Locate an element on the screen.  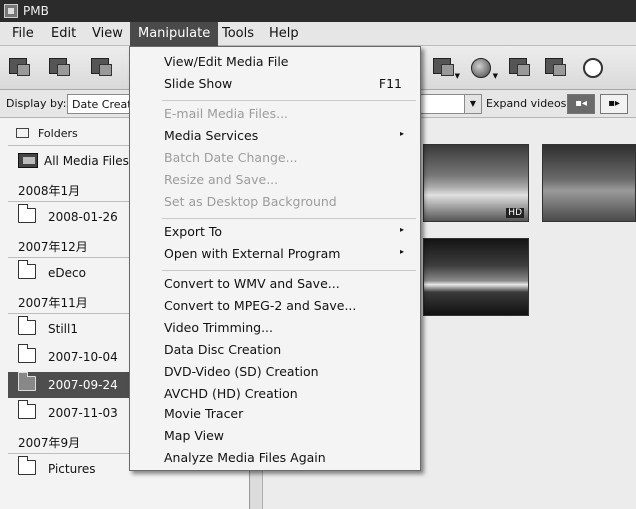
menu-item-desktop-bg: Set as Desktop Background is located at coordinates (250, 201).